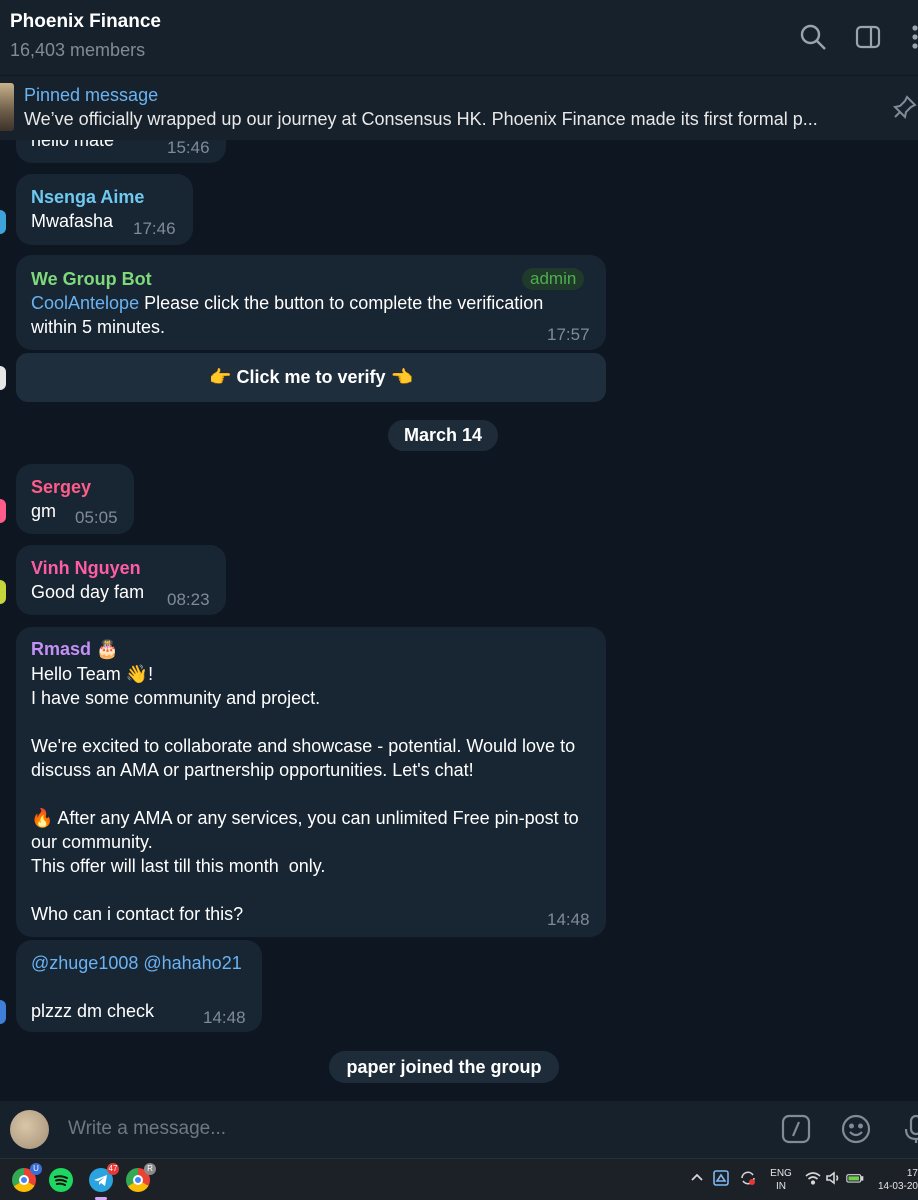 The image size is (918, 1200). What do you see at coordinates (85, 303) in the screenshot?
I see `user-mention: CoolAntelope` at bounding box center [85, 303].